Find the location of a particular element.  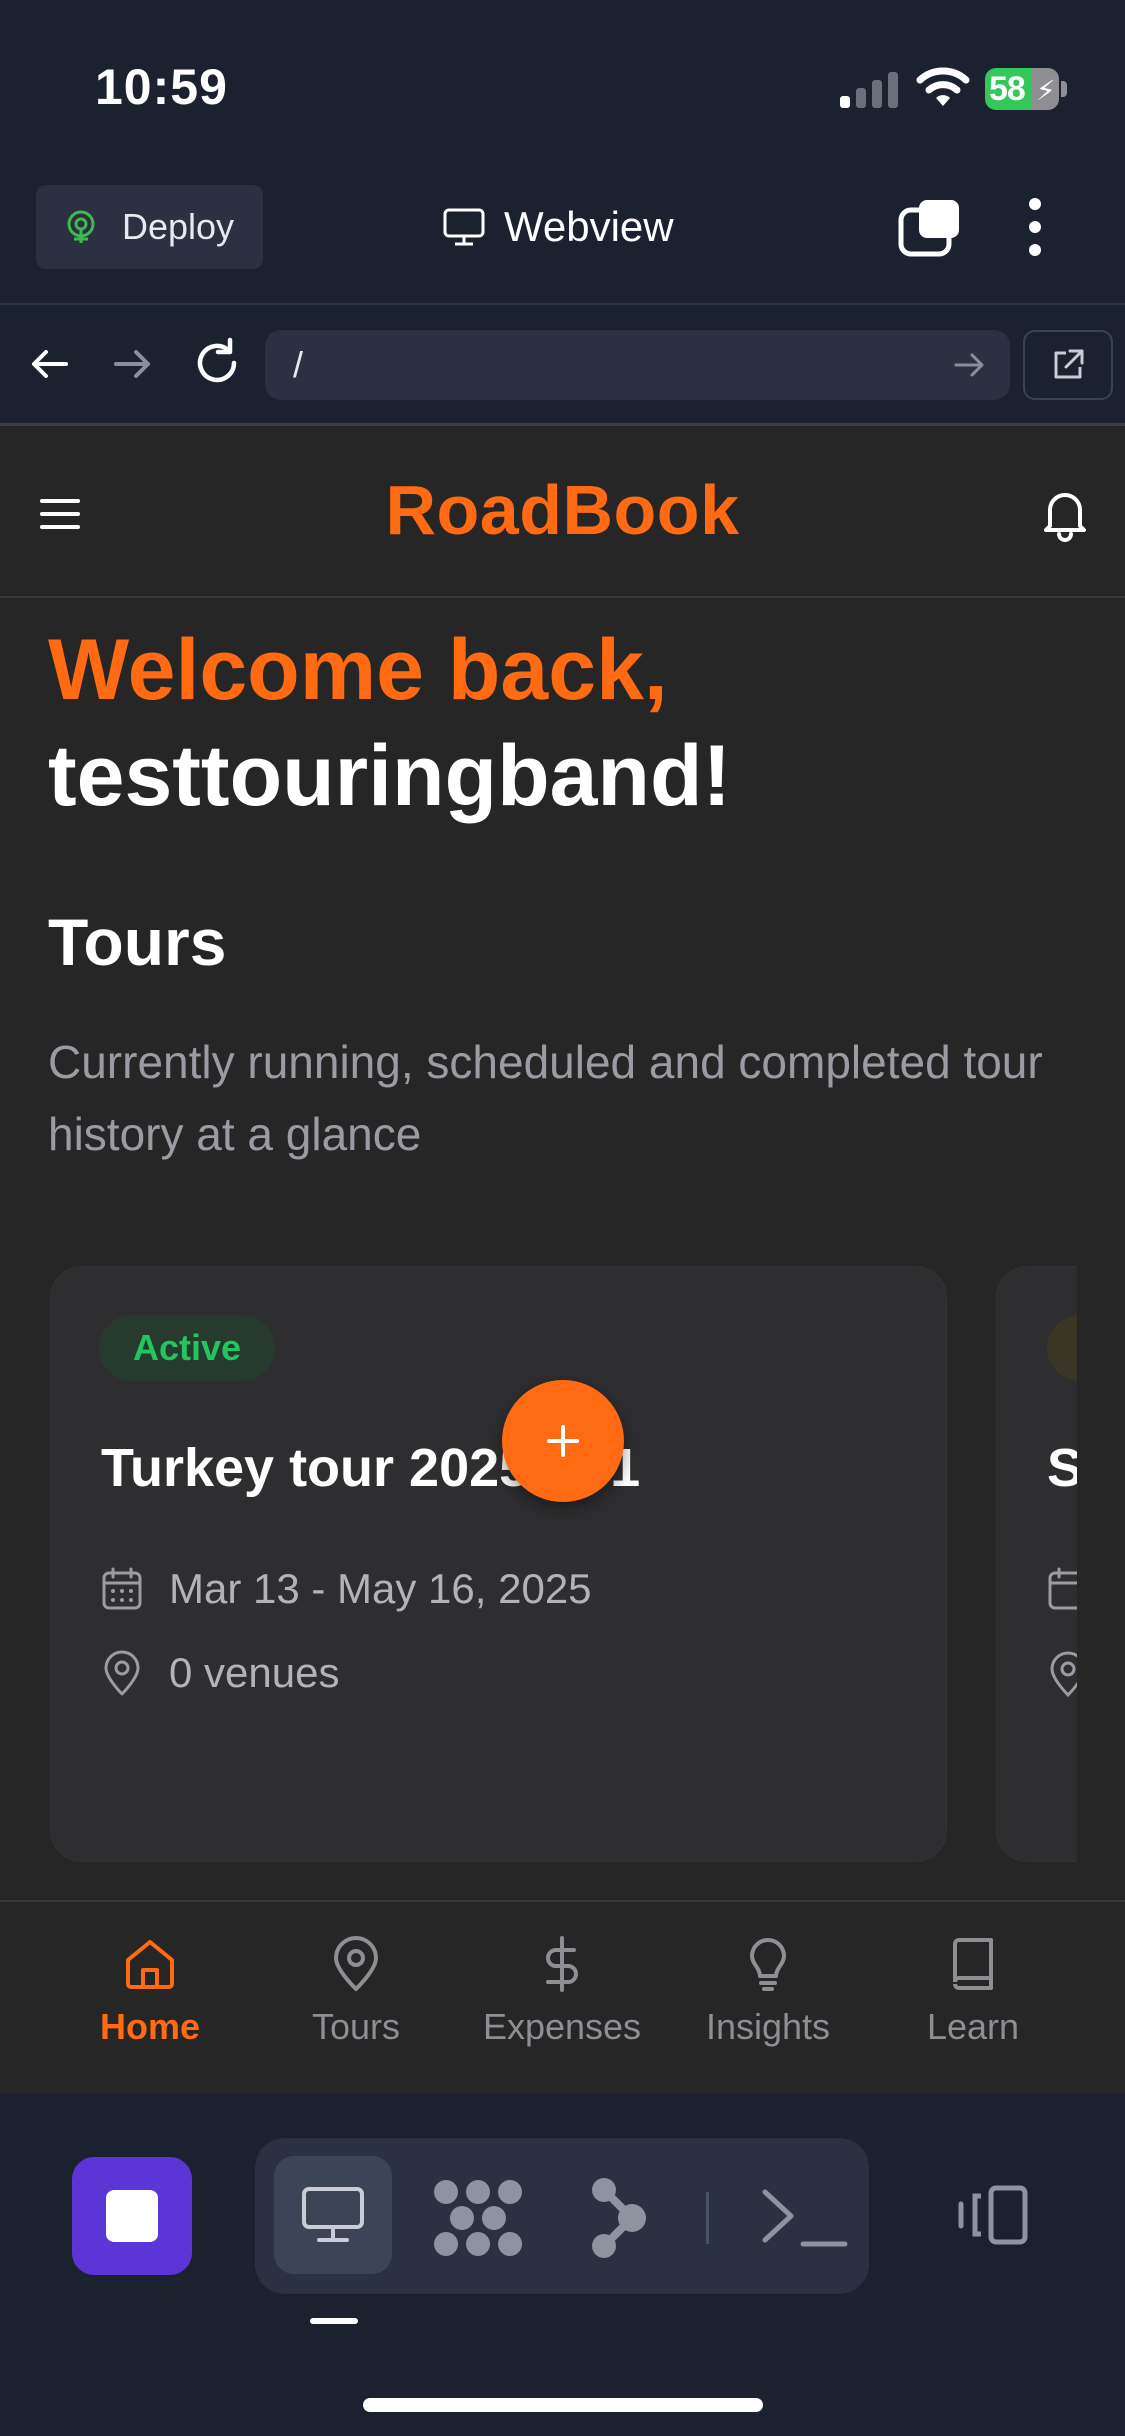

status-time: 10:59 is located at coordinates (161, 87).